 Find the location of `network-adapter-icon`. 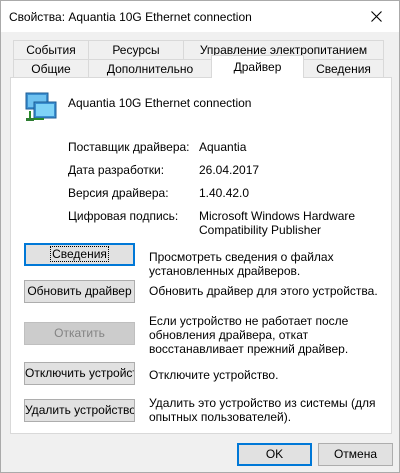

network-adapter-icon is located at coordinates (41, 106).